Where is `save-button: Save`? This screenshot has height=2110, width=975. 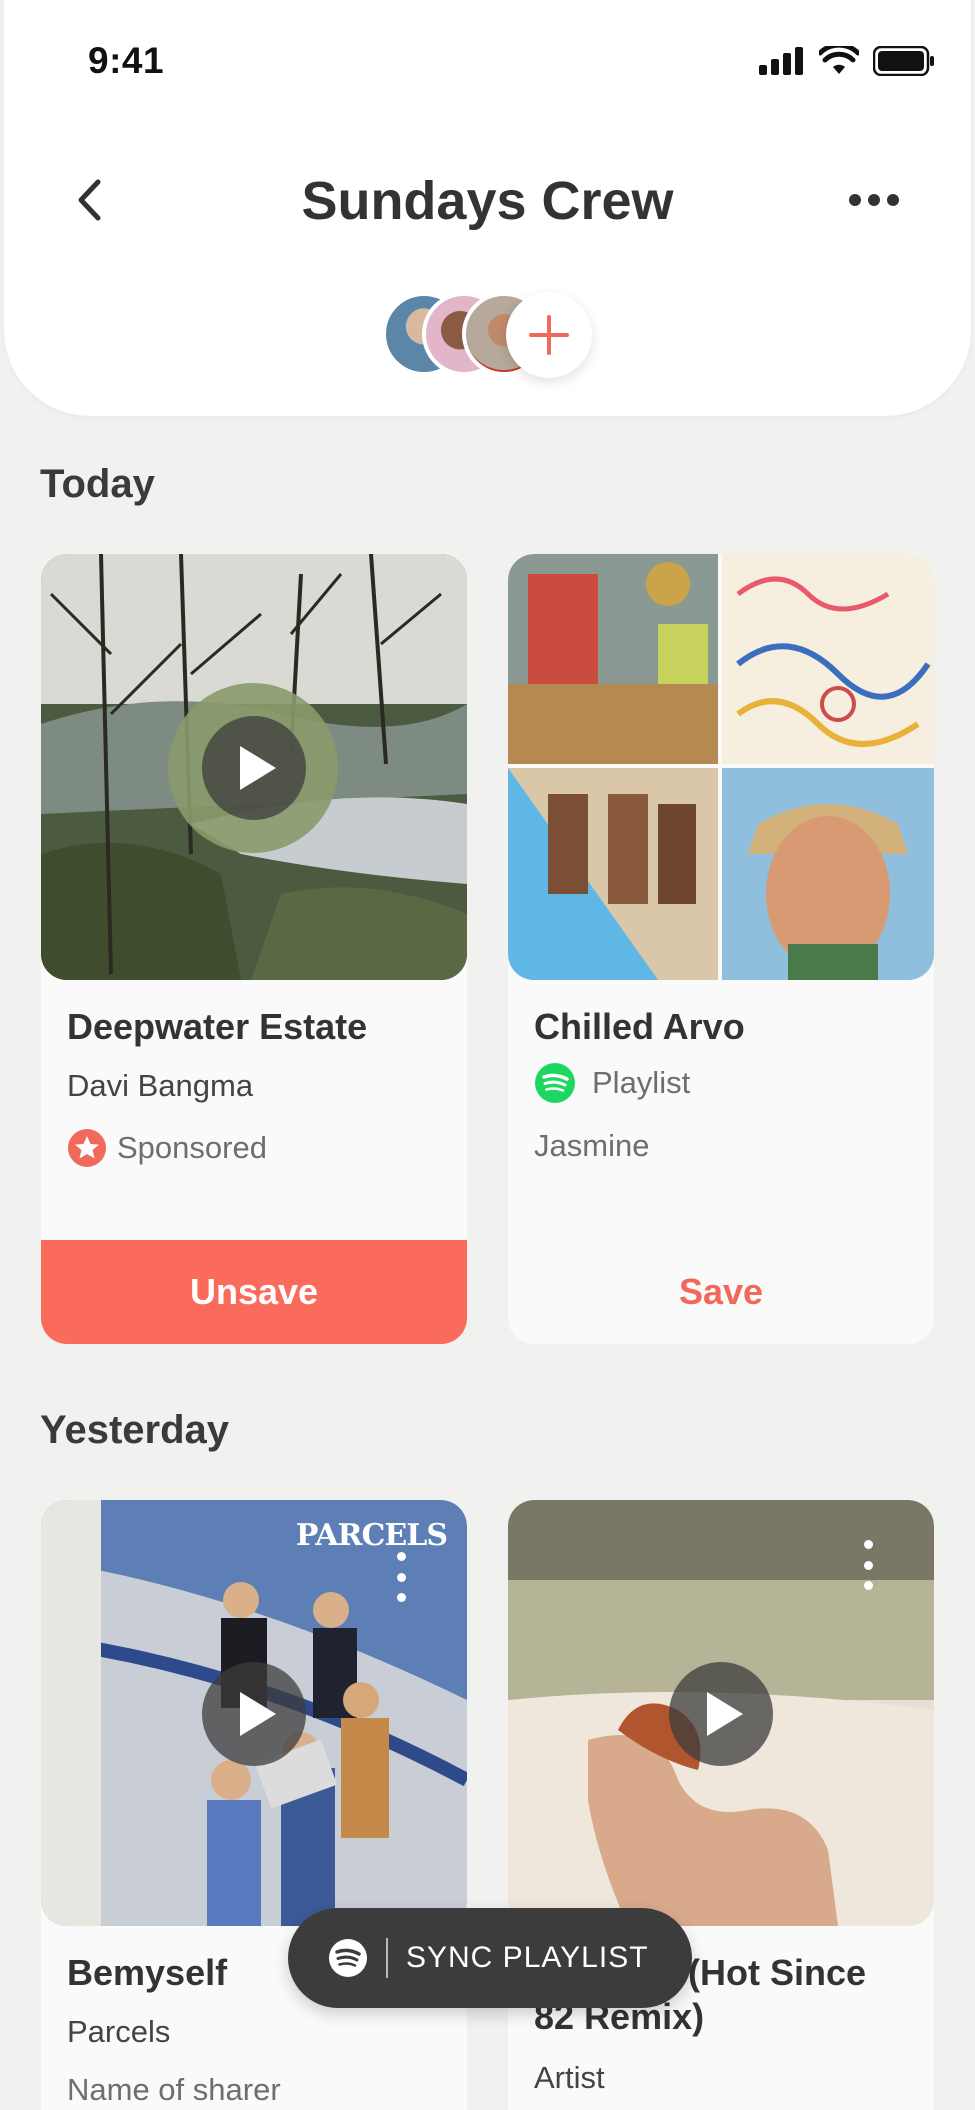 save-button: Save is located at coordinates (721, 1292).